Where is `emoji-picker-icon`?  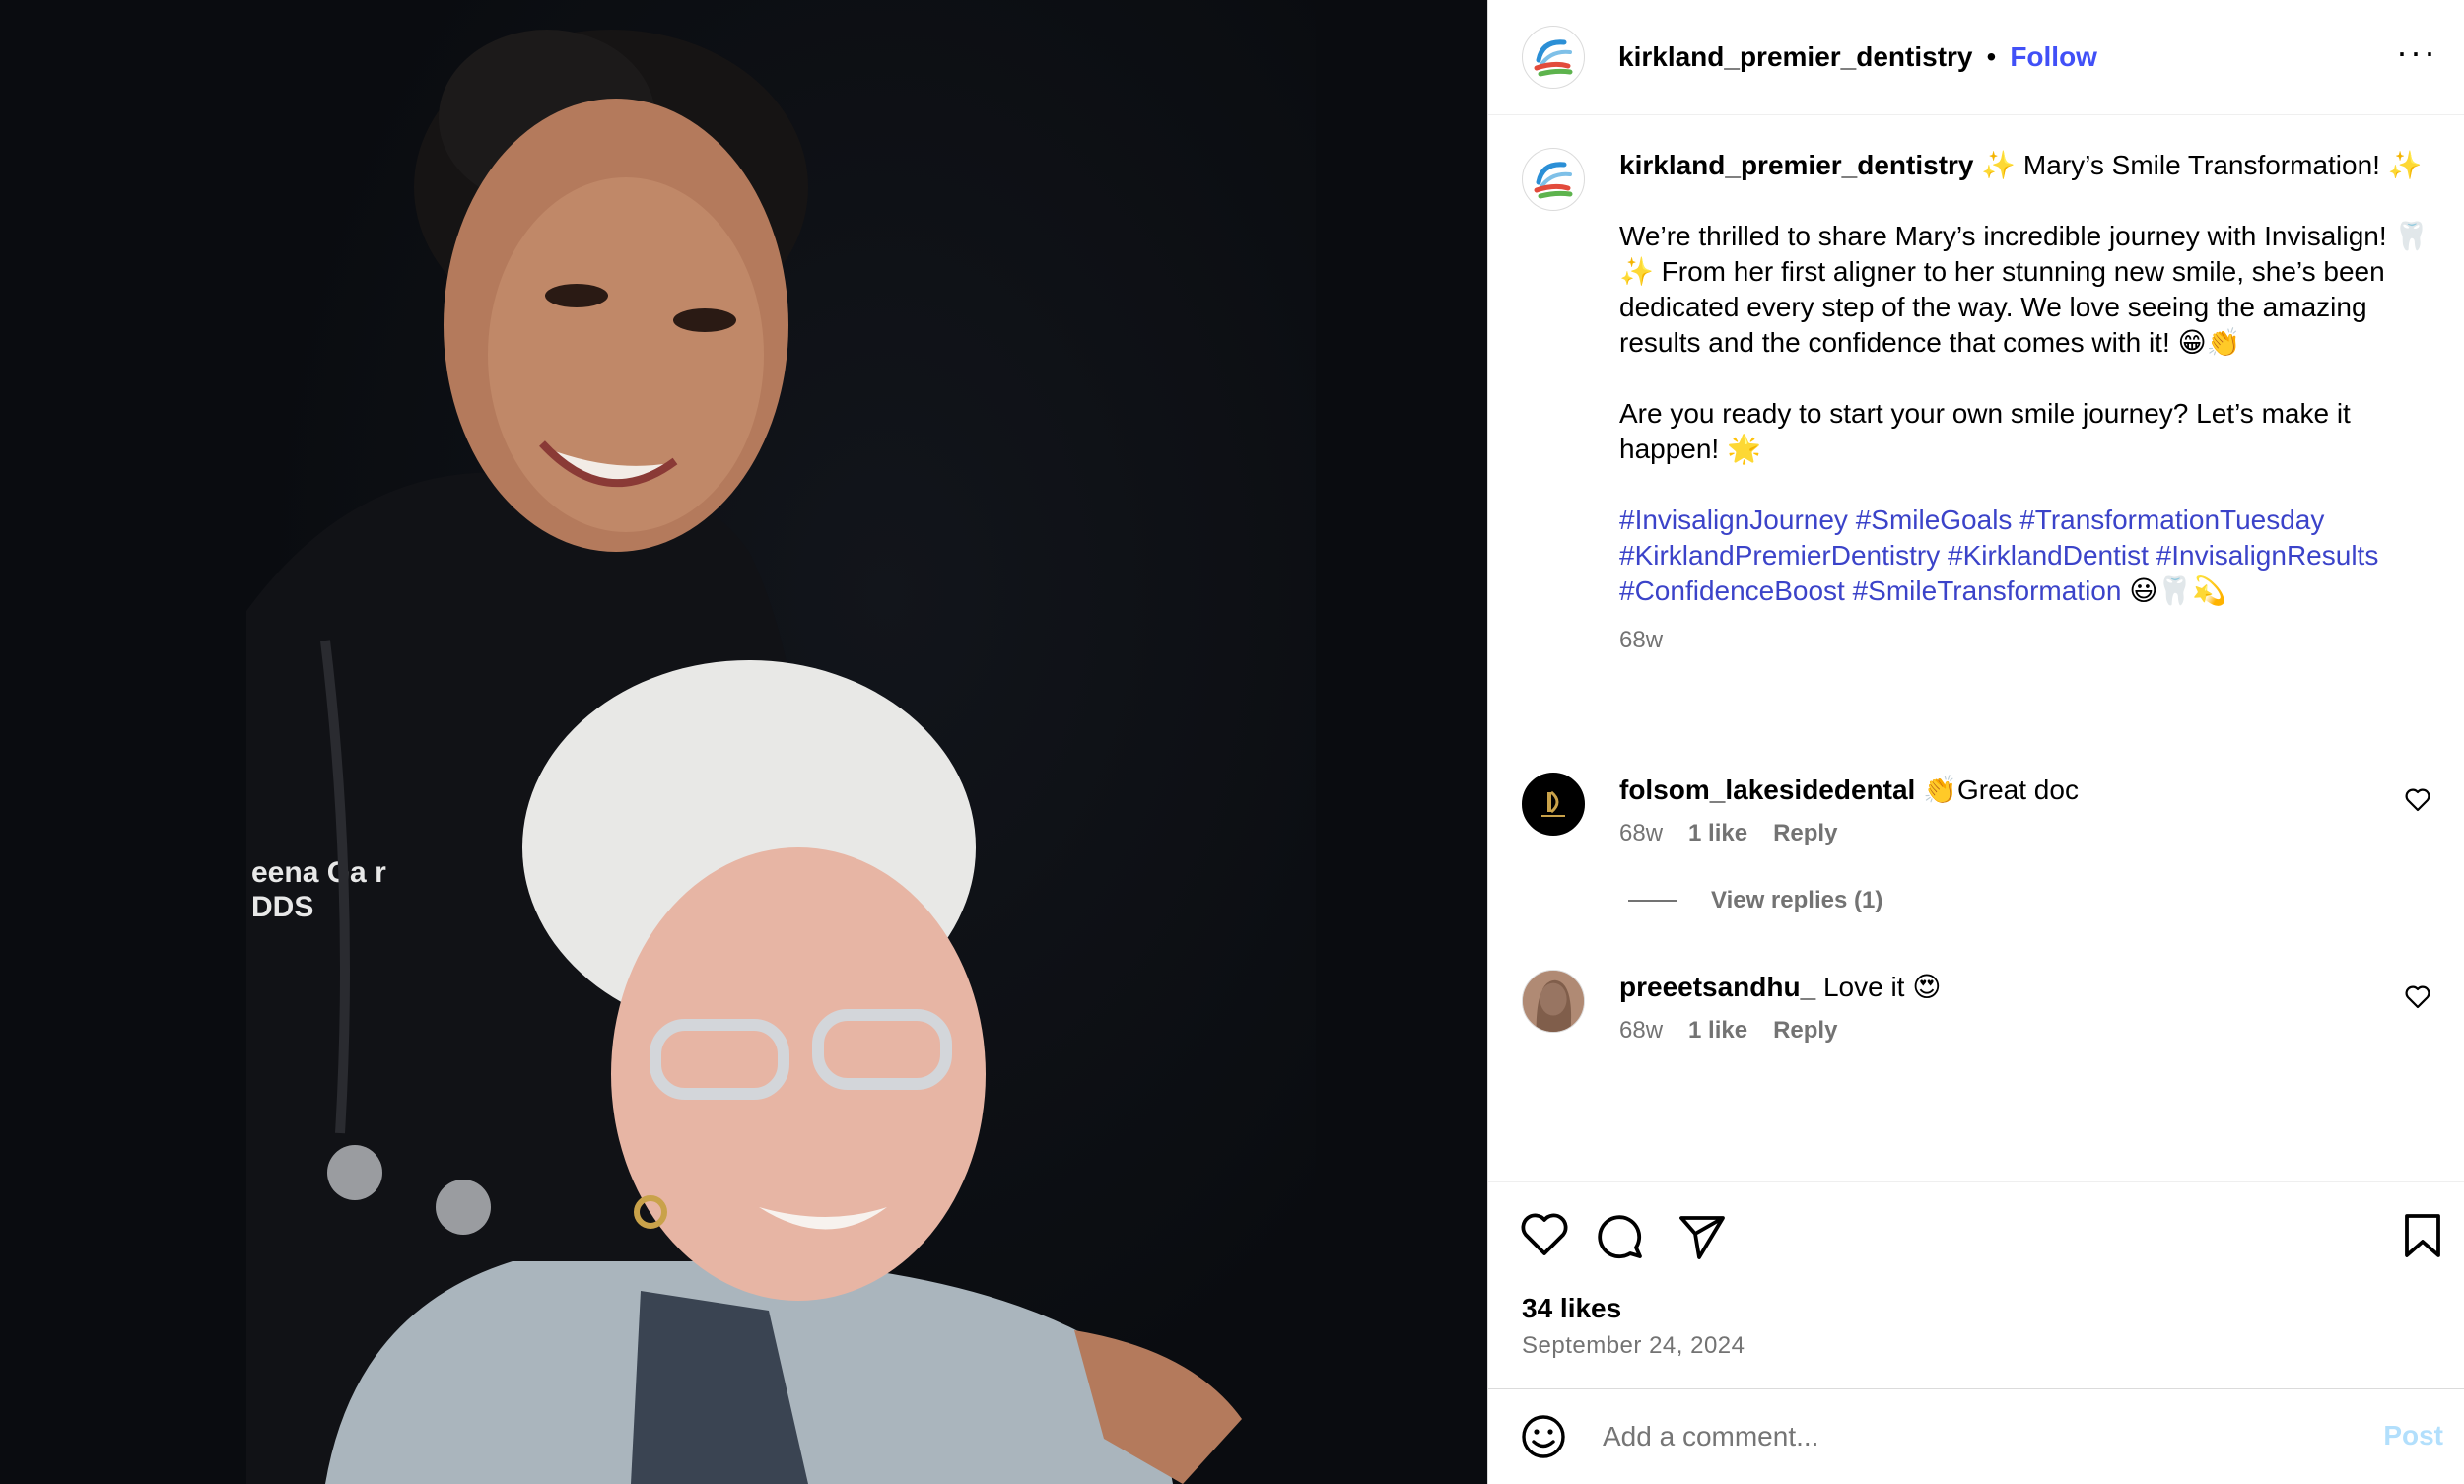 emoji-picker-icon is located at coordinates (1543, 1436).